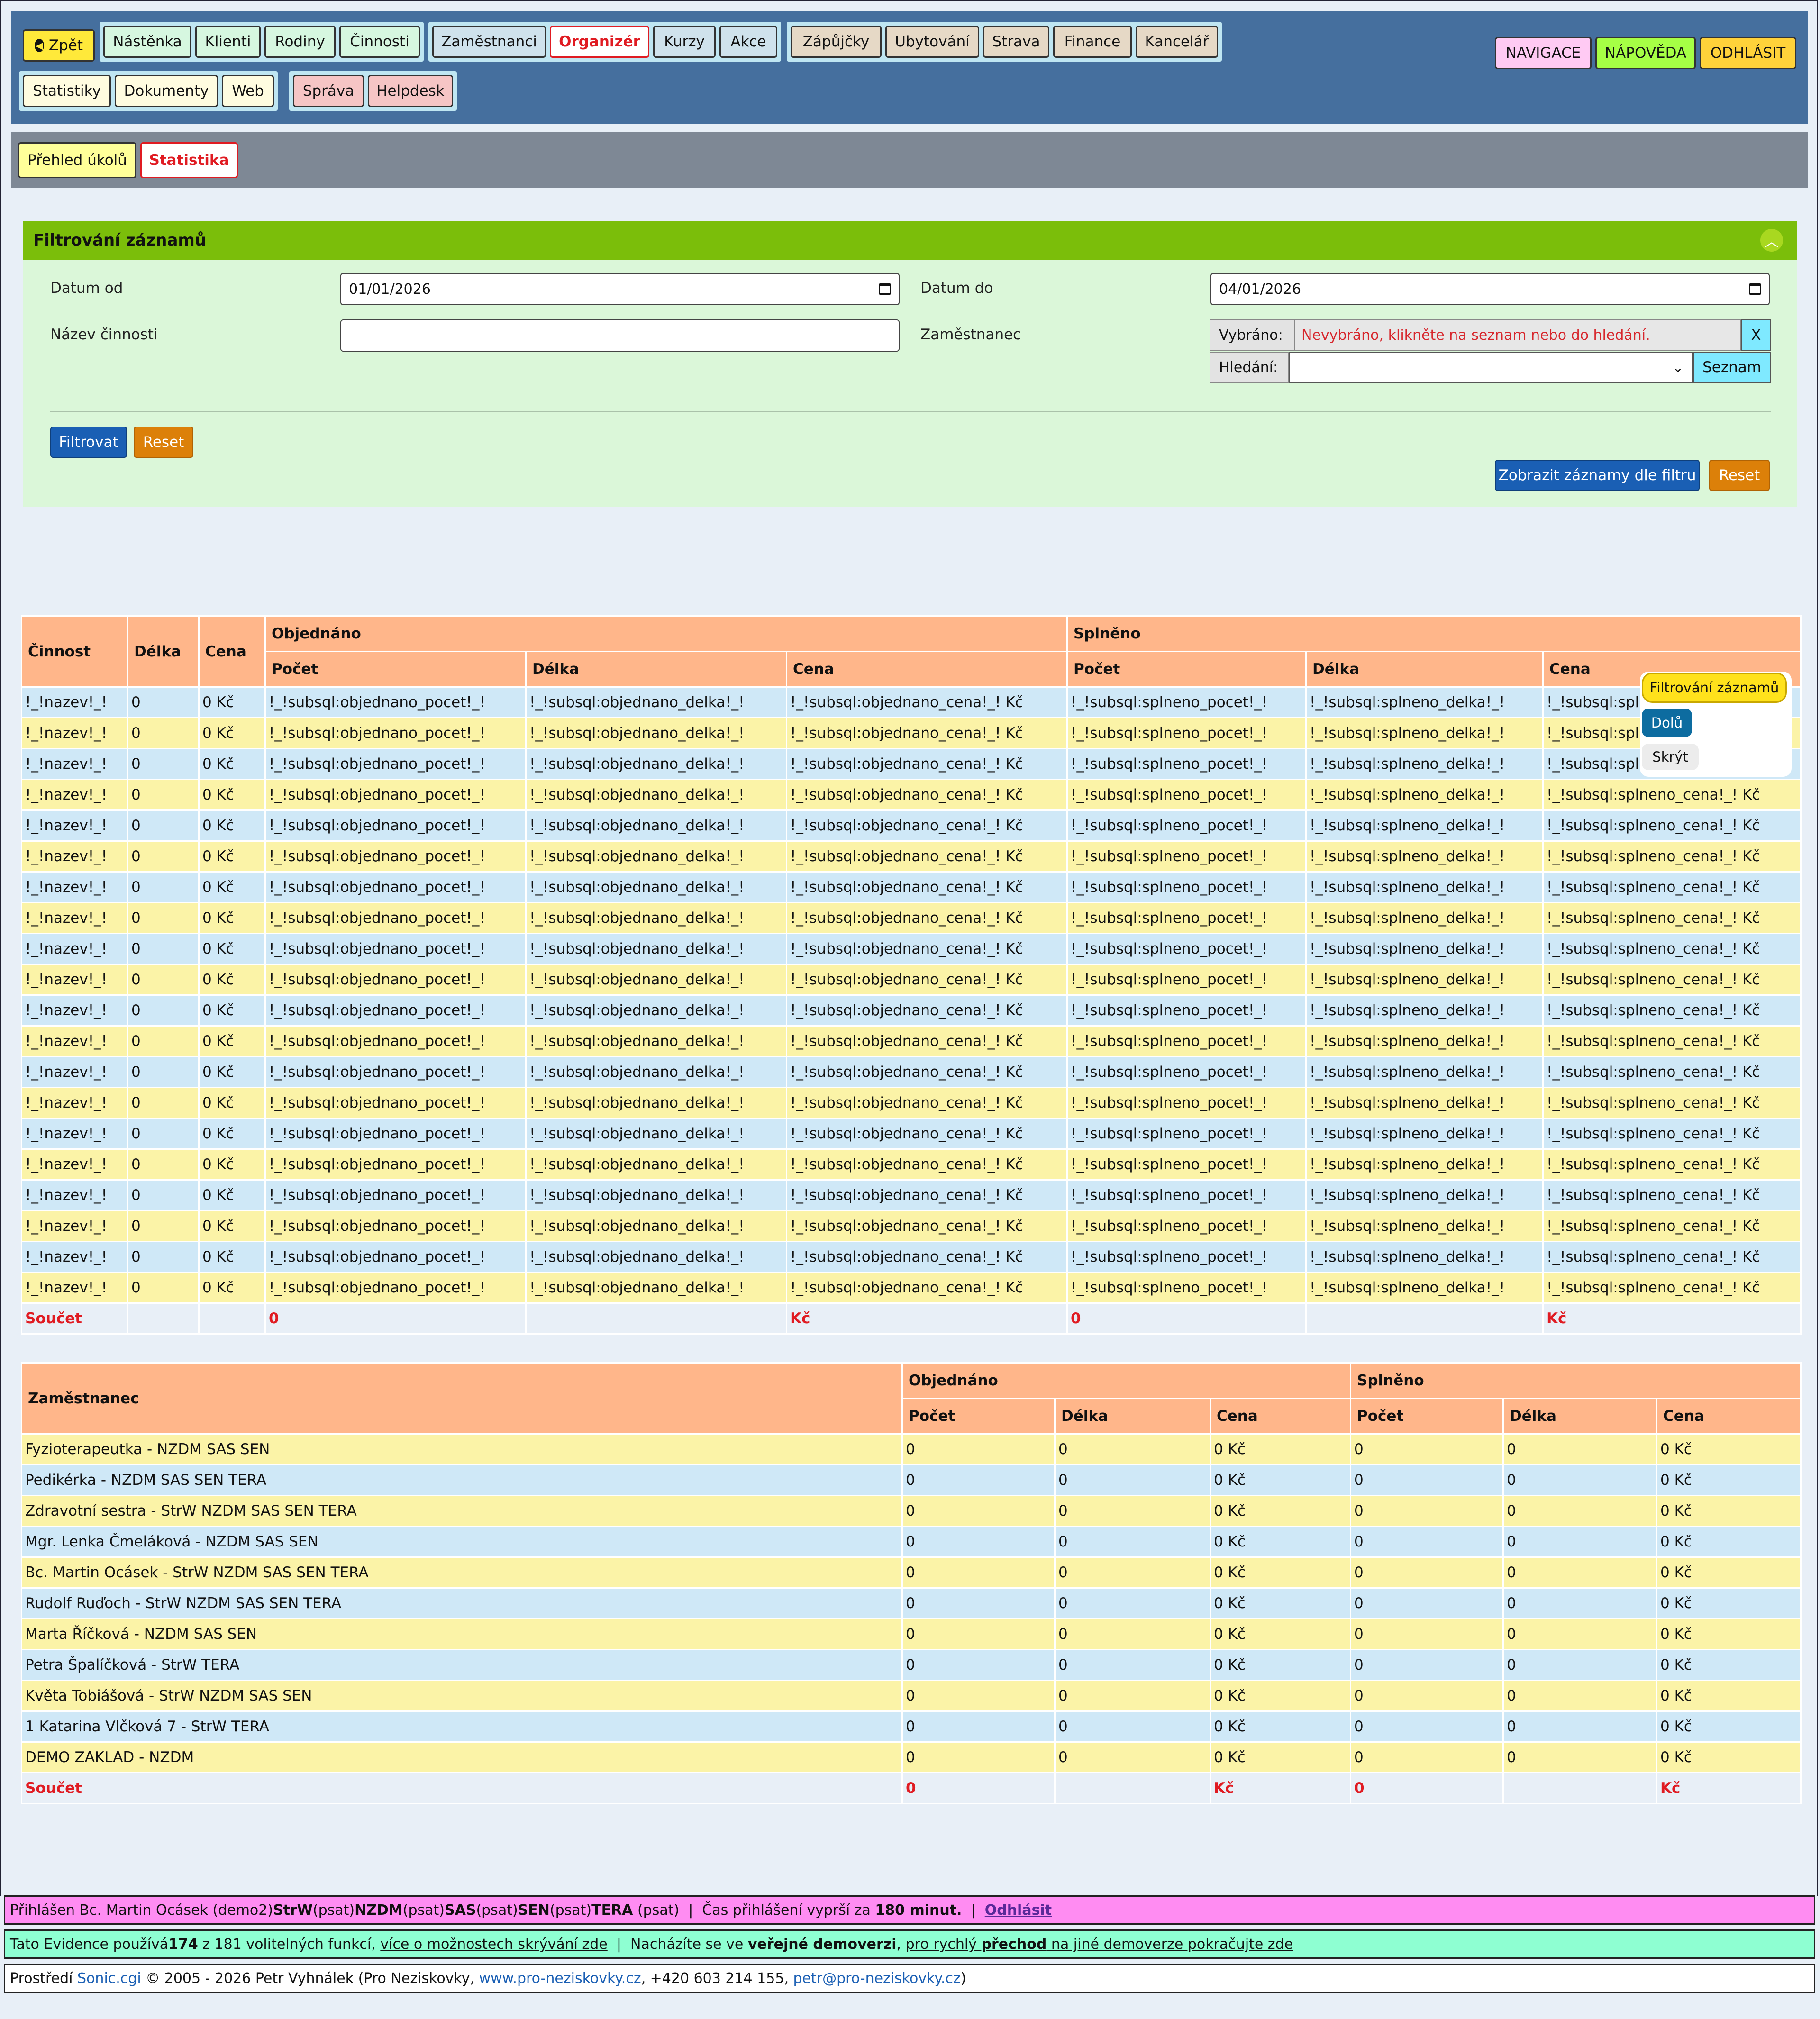 This screenshot has height=2019, width=1820. What do you see at coordinates (1092, 42) in the screenshot?
I see `nav-finance: Finance` at bounding box center [1092, 42].